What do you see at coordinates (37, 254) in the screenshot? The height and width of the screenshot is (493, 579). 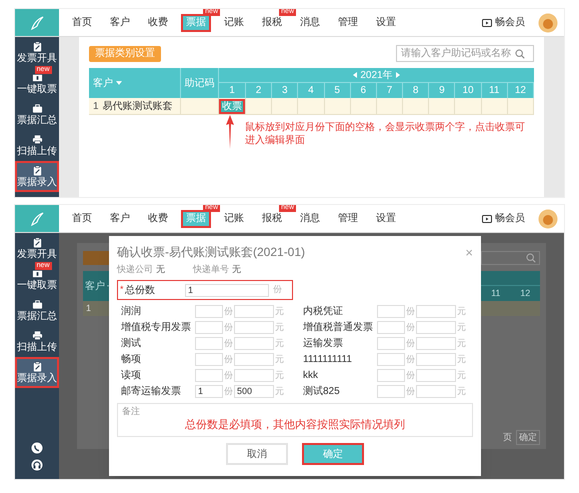 I see `sidebar-label: 发票开具` at bounding box center [37, 254].